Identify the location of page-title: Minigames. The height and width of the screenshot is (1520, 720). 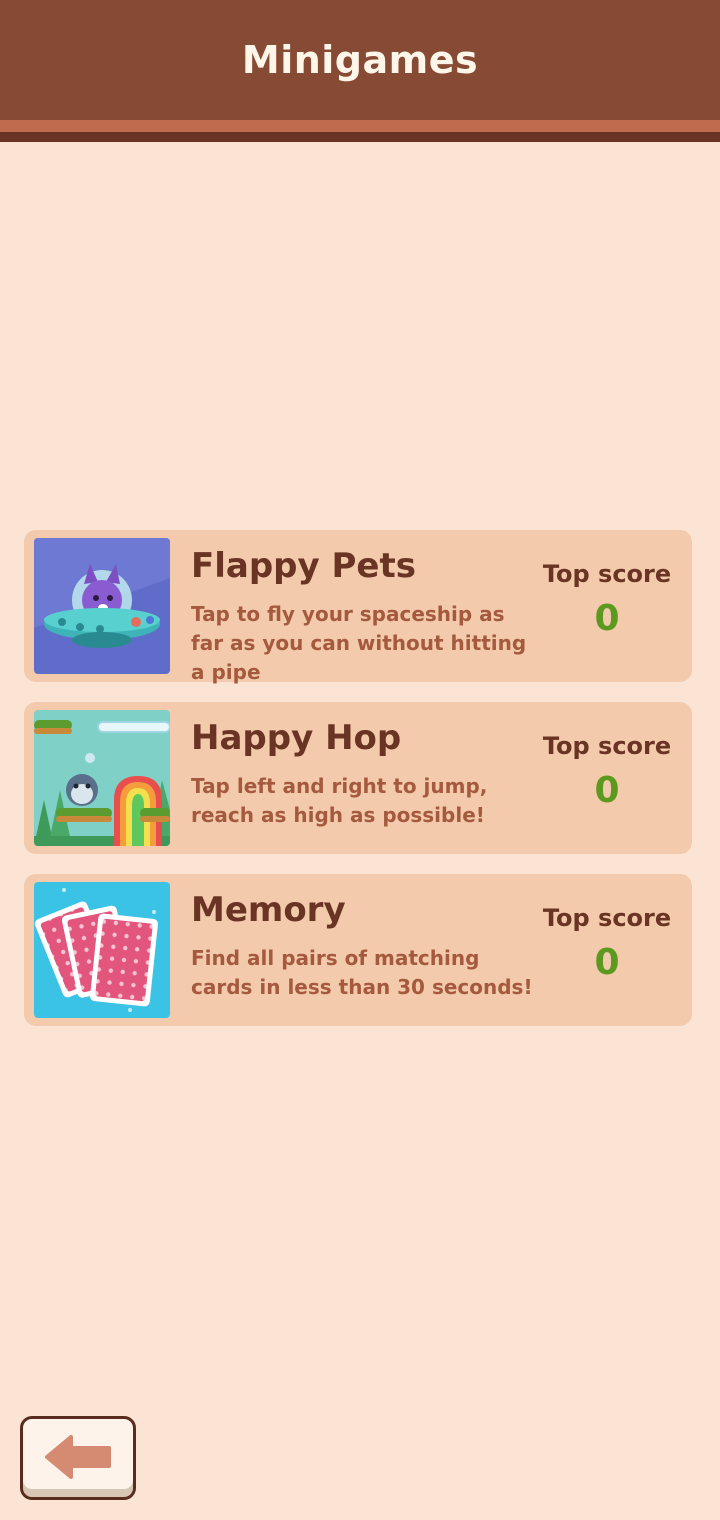
(360, 60).